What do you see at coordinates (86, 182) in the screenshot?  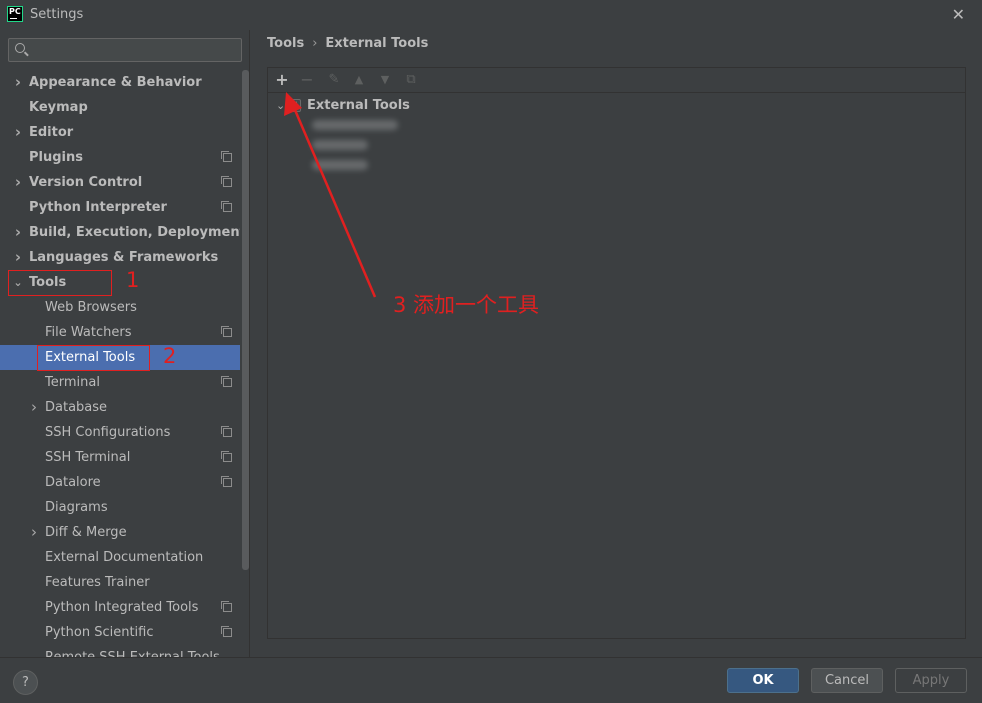 I see `sidebar-item-label: Version Control` at bounding box center [86, 182].